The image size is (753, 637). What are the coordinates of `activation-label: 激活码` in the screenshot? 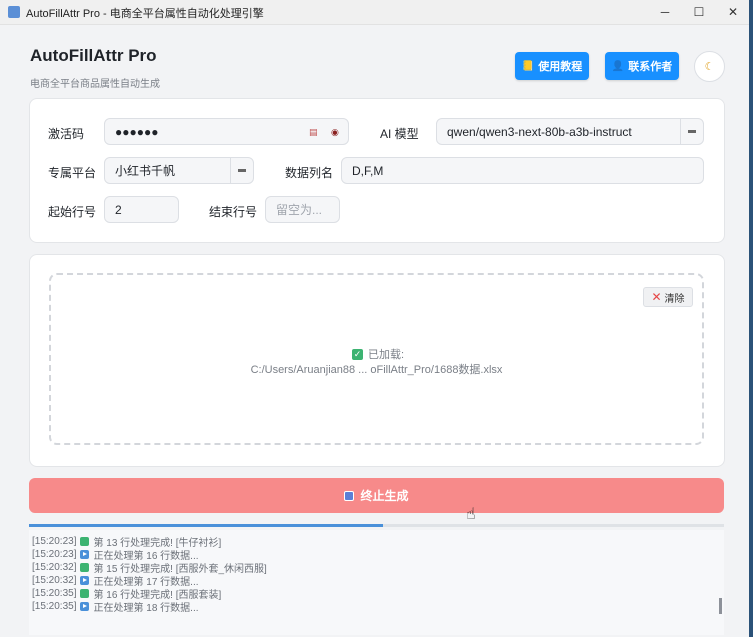 It's located at (66, 134).